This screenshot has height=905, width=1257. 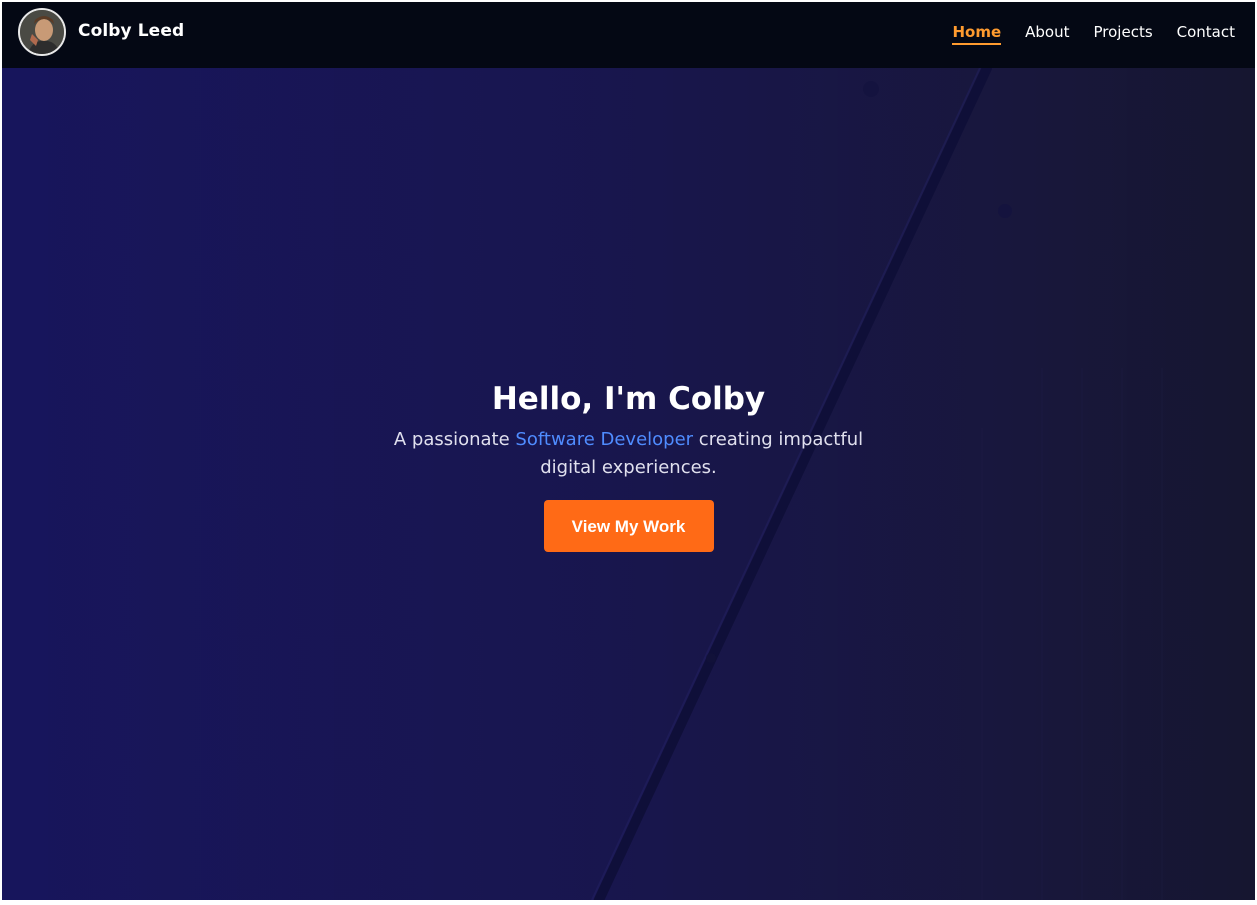 I want to click on view-my-work-button: View My Work, so click(x=628, y=526).